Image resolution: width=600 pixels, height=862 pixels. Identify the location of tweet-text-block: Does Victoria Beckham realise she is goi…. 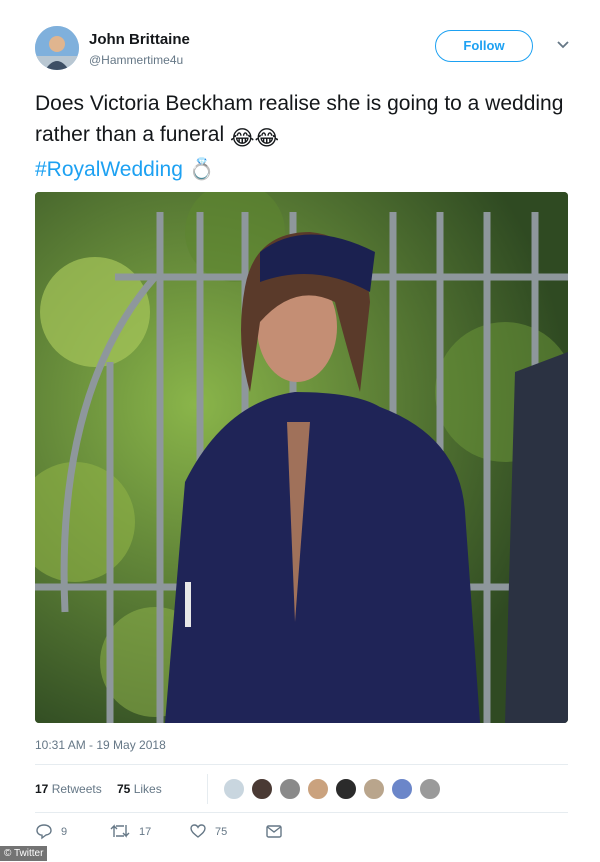
(305, 136).